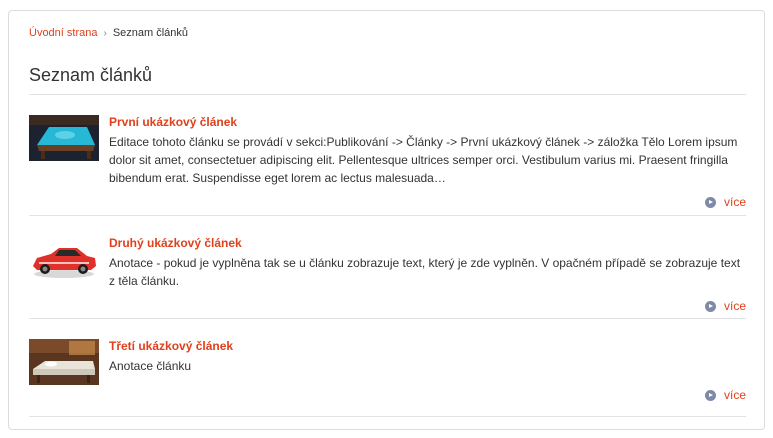  I want to click on article-title-link: Druhý ukázkový článek, so click(175, 243).